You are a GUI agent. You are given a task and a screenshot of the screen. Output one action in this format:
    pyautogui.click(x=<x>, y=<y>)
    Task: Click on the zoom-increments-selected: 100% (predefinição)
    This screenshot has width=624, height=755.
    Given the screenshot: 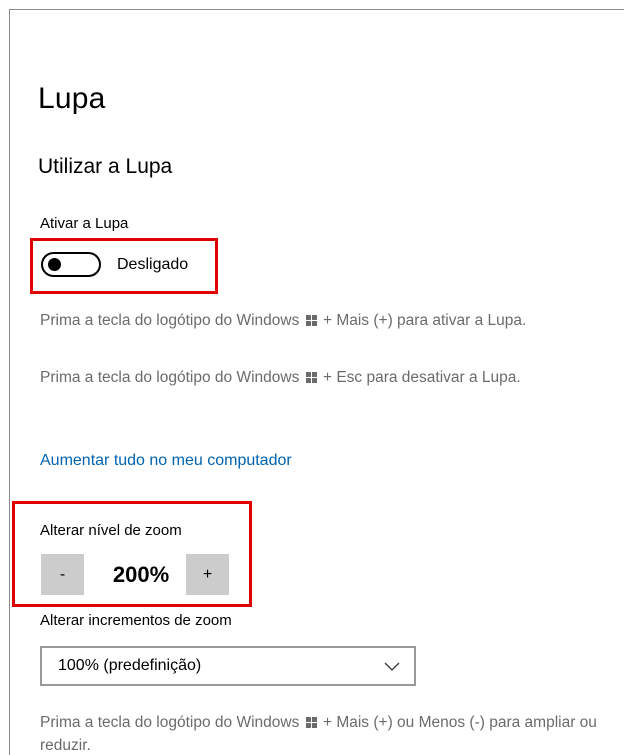 What is the action you would take?
    pyautogui.click(x=130, y=665)
    